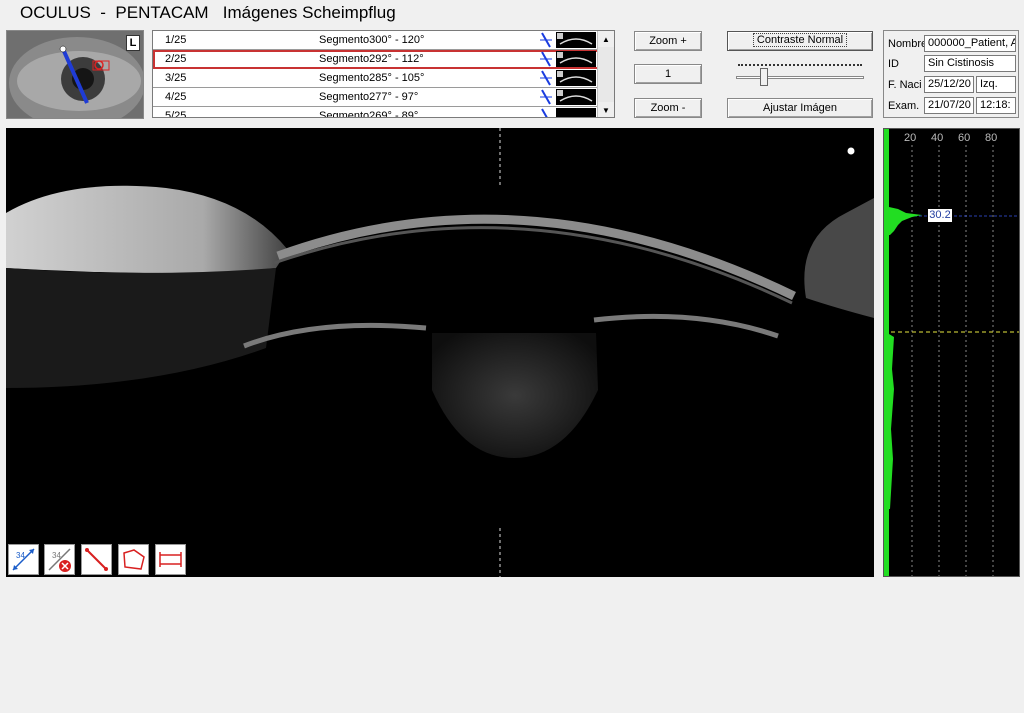 The height and width of the screenshot is (713, 1024). I want to click on measure-distance-tool-icon: 34, so click(23, 559).